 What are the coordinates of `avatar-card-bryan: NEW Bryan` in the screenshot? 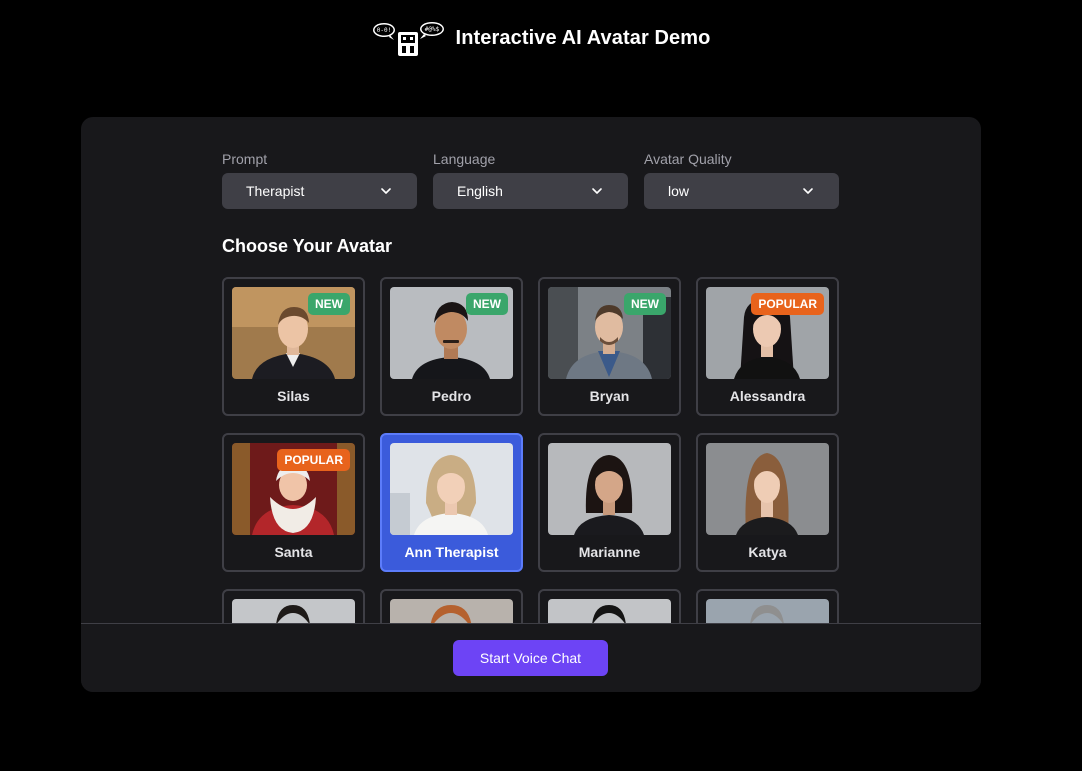 It's located at (609, 346).